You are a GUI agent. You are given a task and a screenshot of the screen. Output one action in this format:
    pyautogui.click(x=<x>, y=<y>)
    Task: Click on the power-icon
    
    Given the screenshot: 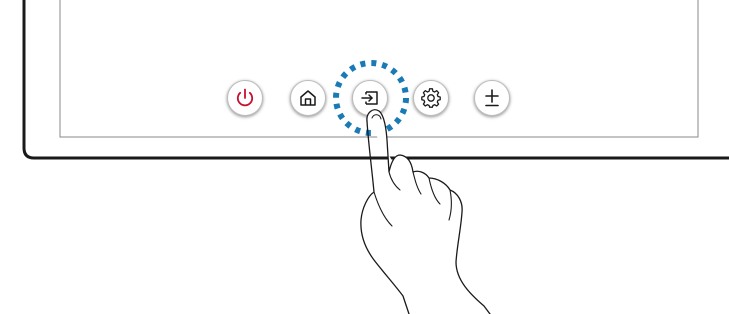 What is the action you would take?
    pyautogui.click(x=245, y=97)
    